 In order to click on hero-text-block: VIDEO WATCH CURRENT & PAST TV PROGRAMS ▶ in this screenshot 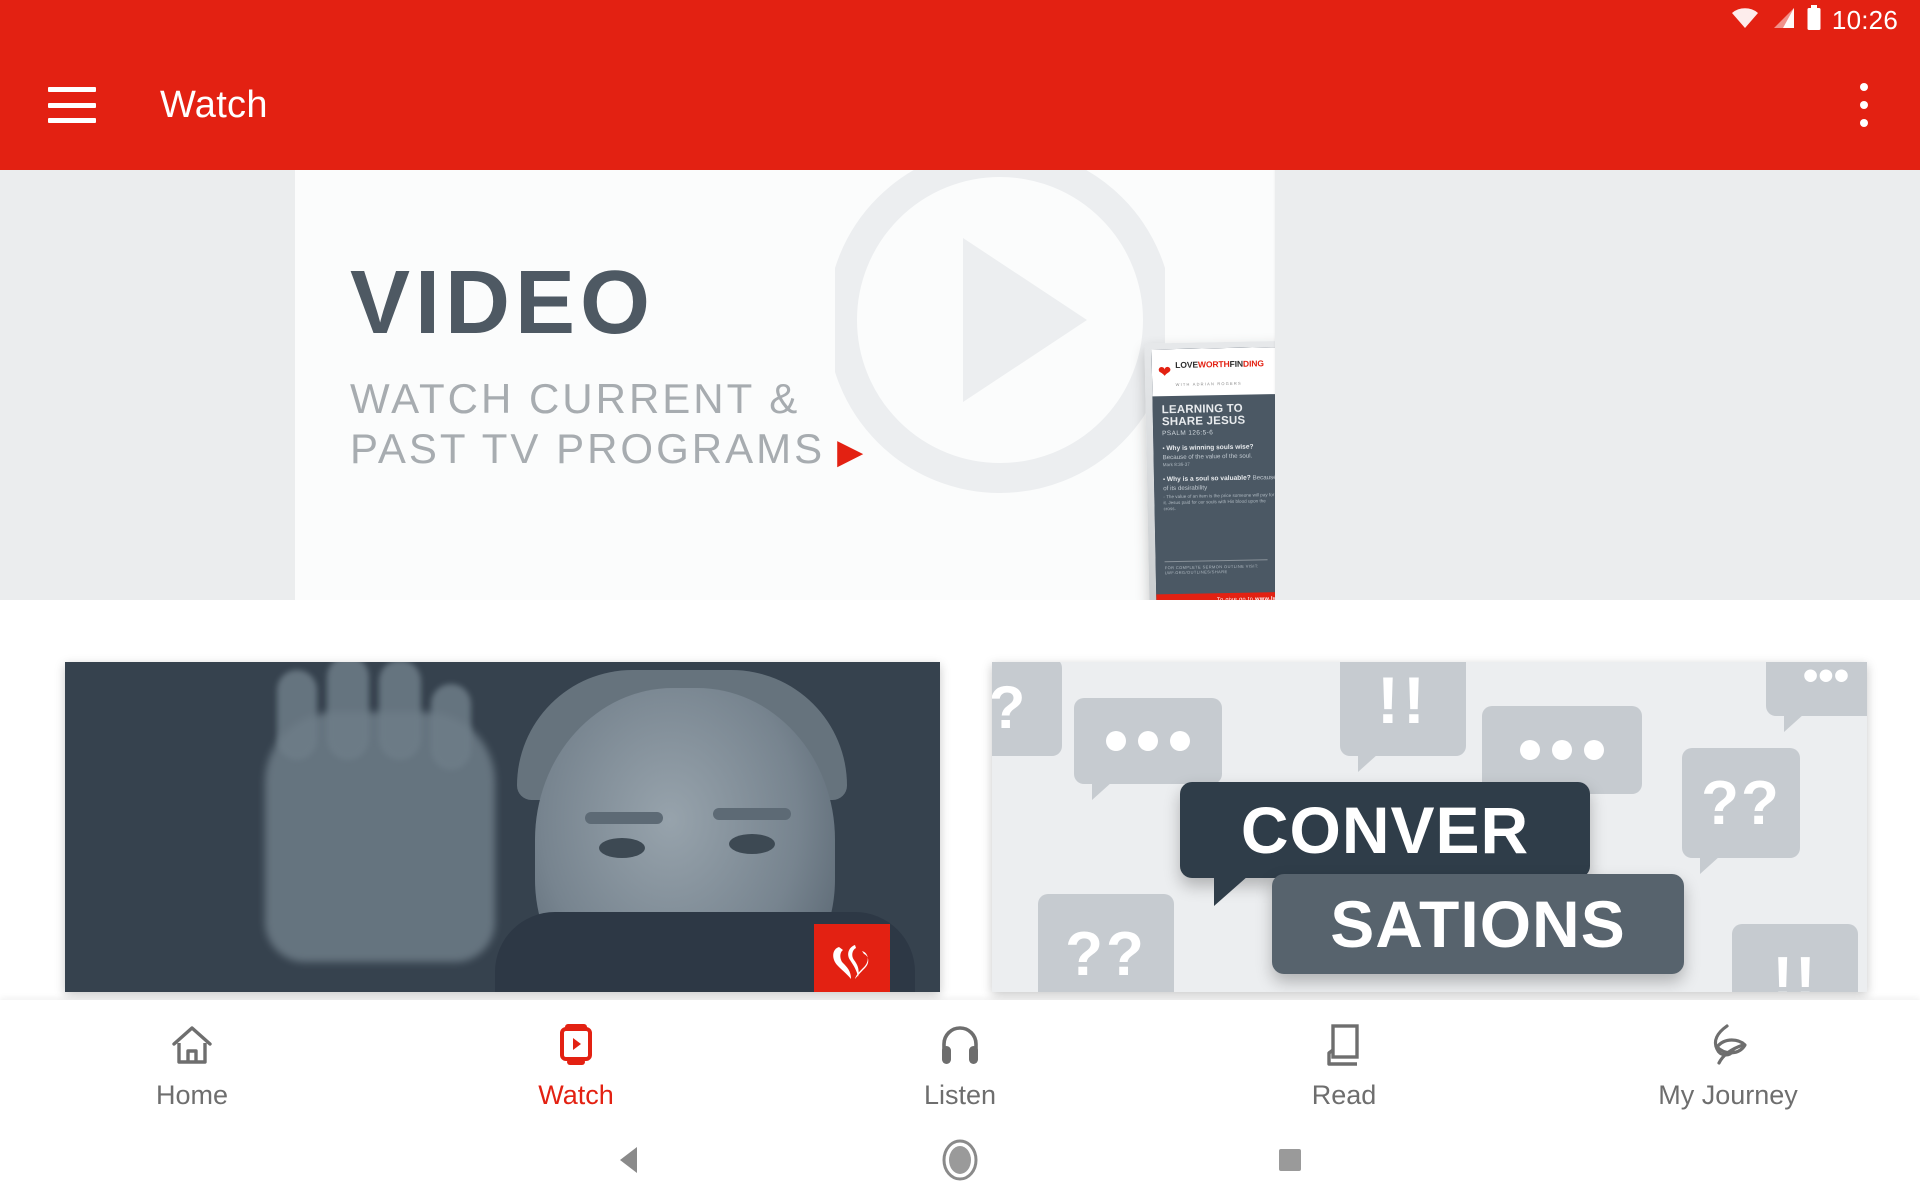, I will do `click(608, 365)`.